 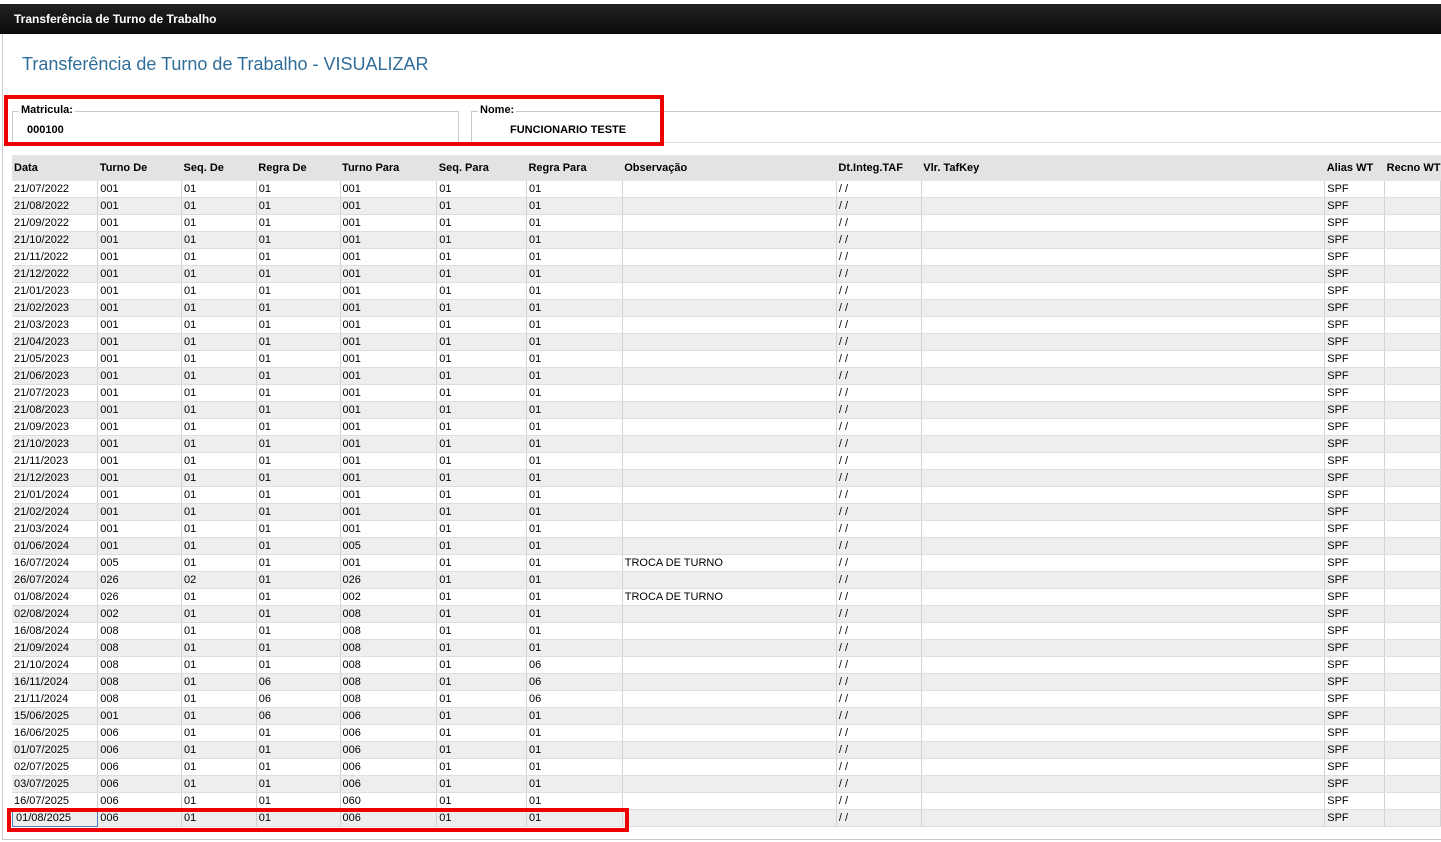 What do you see at coordinates (1123, 168) in the screenshot?
I see `column-header: Vlr. TafKey` at bounding box center [1123, 168].